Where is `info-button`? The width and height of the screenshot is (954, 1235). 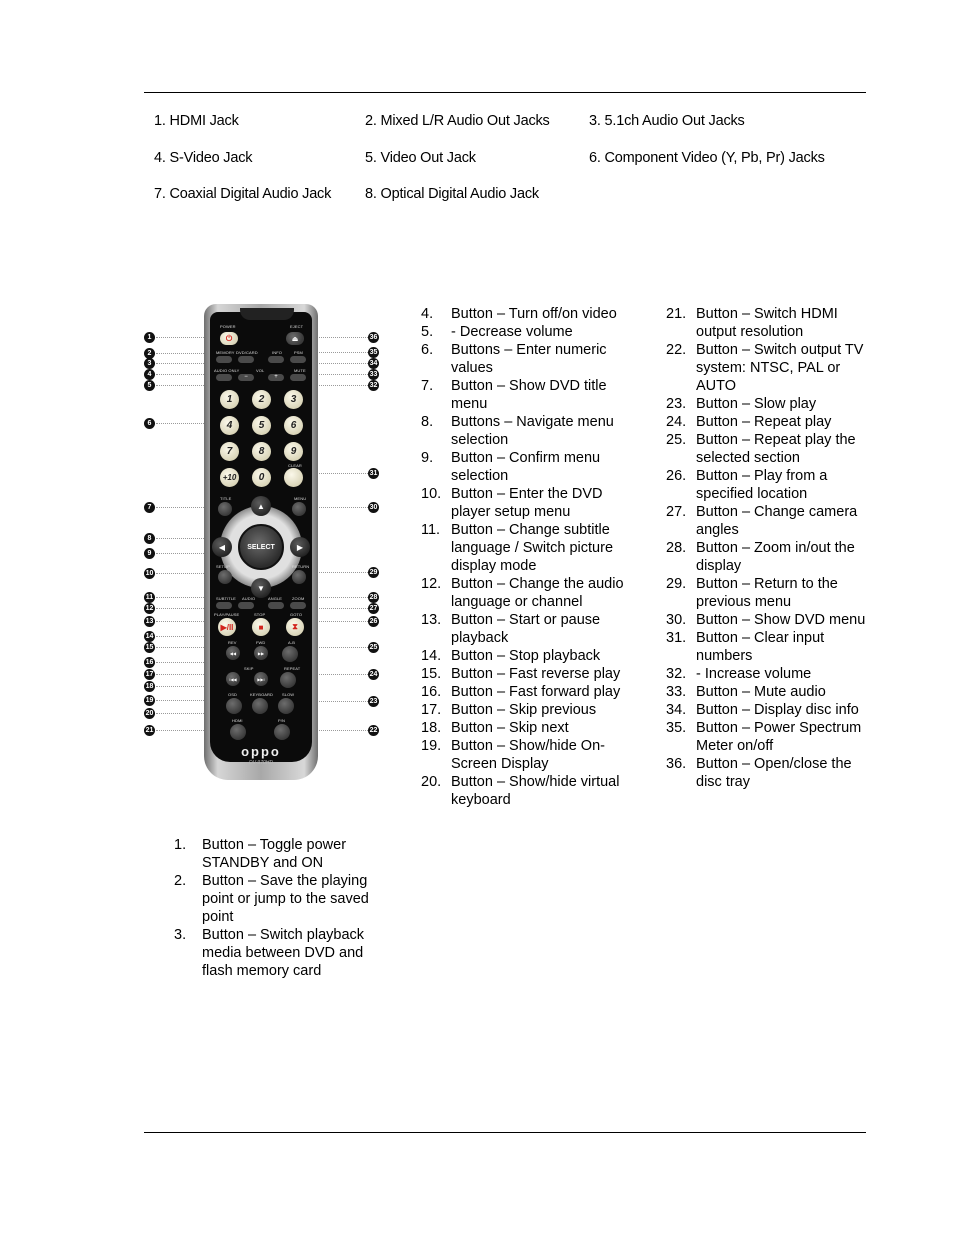
info-button is located at coordinates (276, 359).